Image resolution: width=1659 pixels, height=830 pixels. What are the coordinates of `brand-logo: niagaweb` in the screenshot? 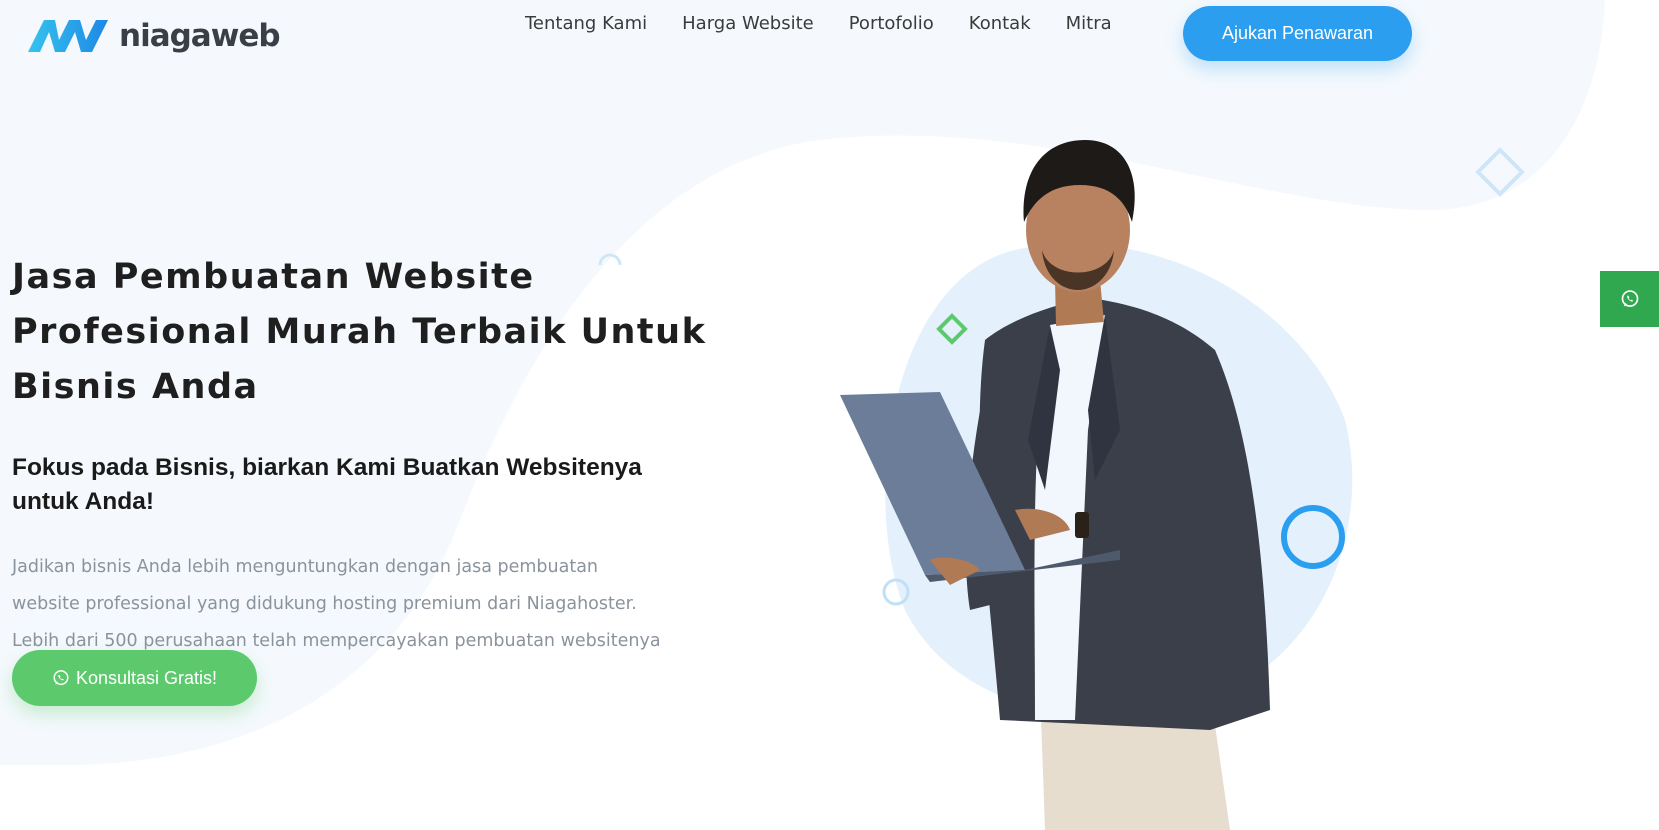 It's located at (154, 35).